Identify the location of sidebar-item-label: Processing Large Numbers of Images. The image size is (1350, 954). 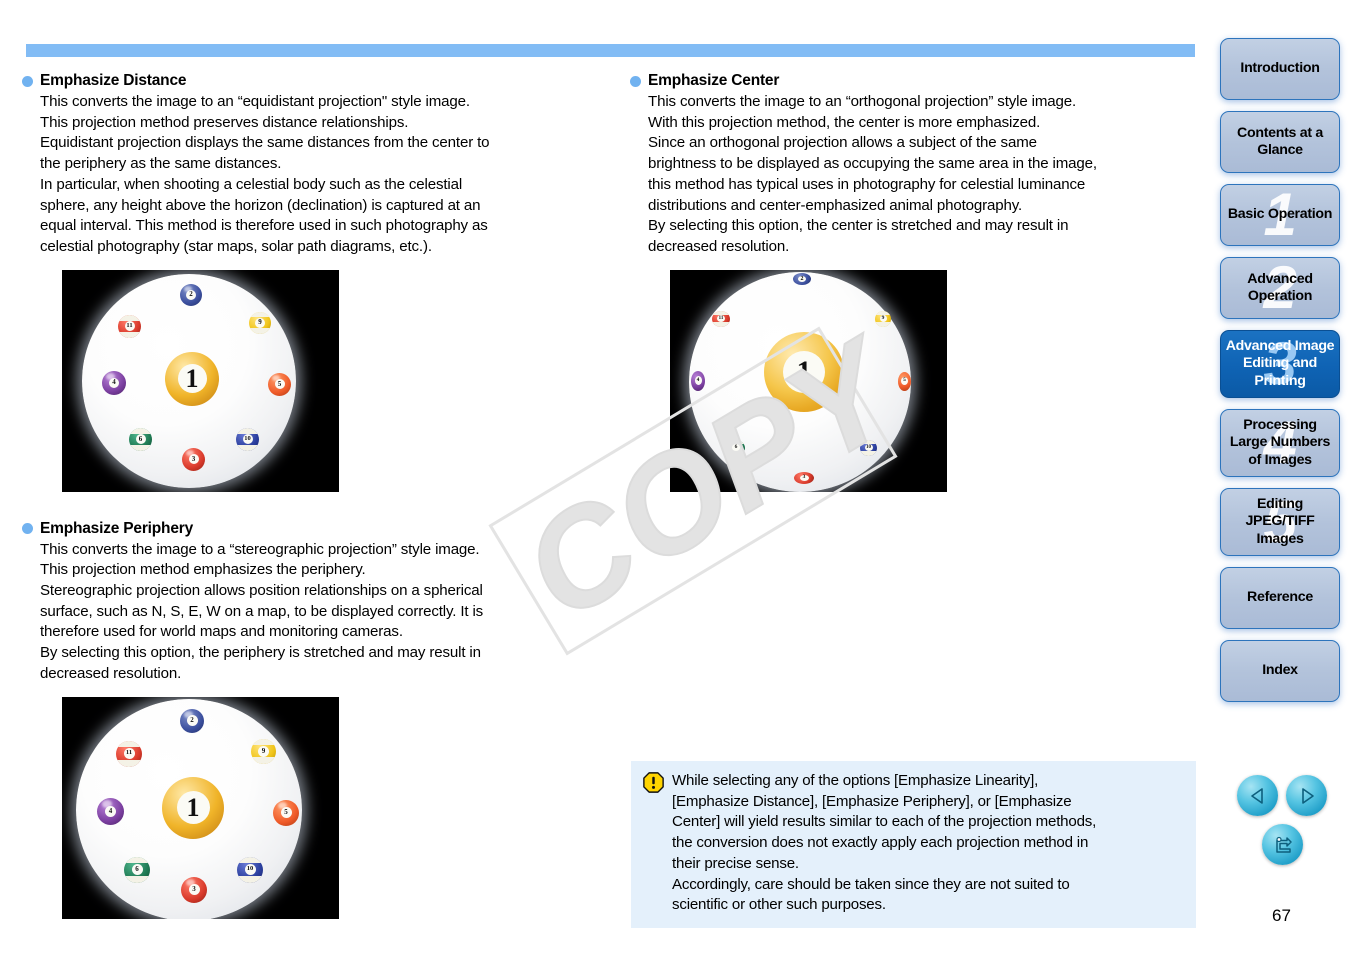
(1280, 442).